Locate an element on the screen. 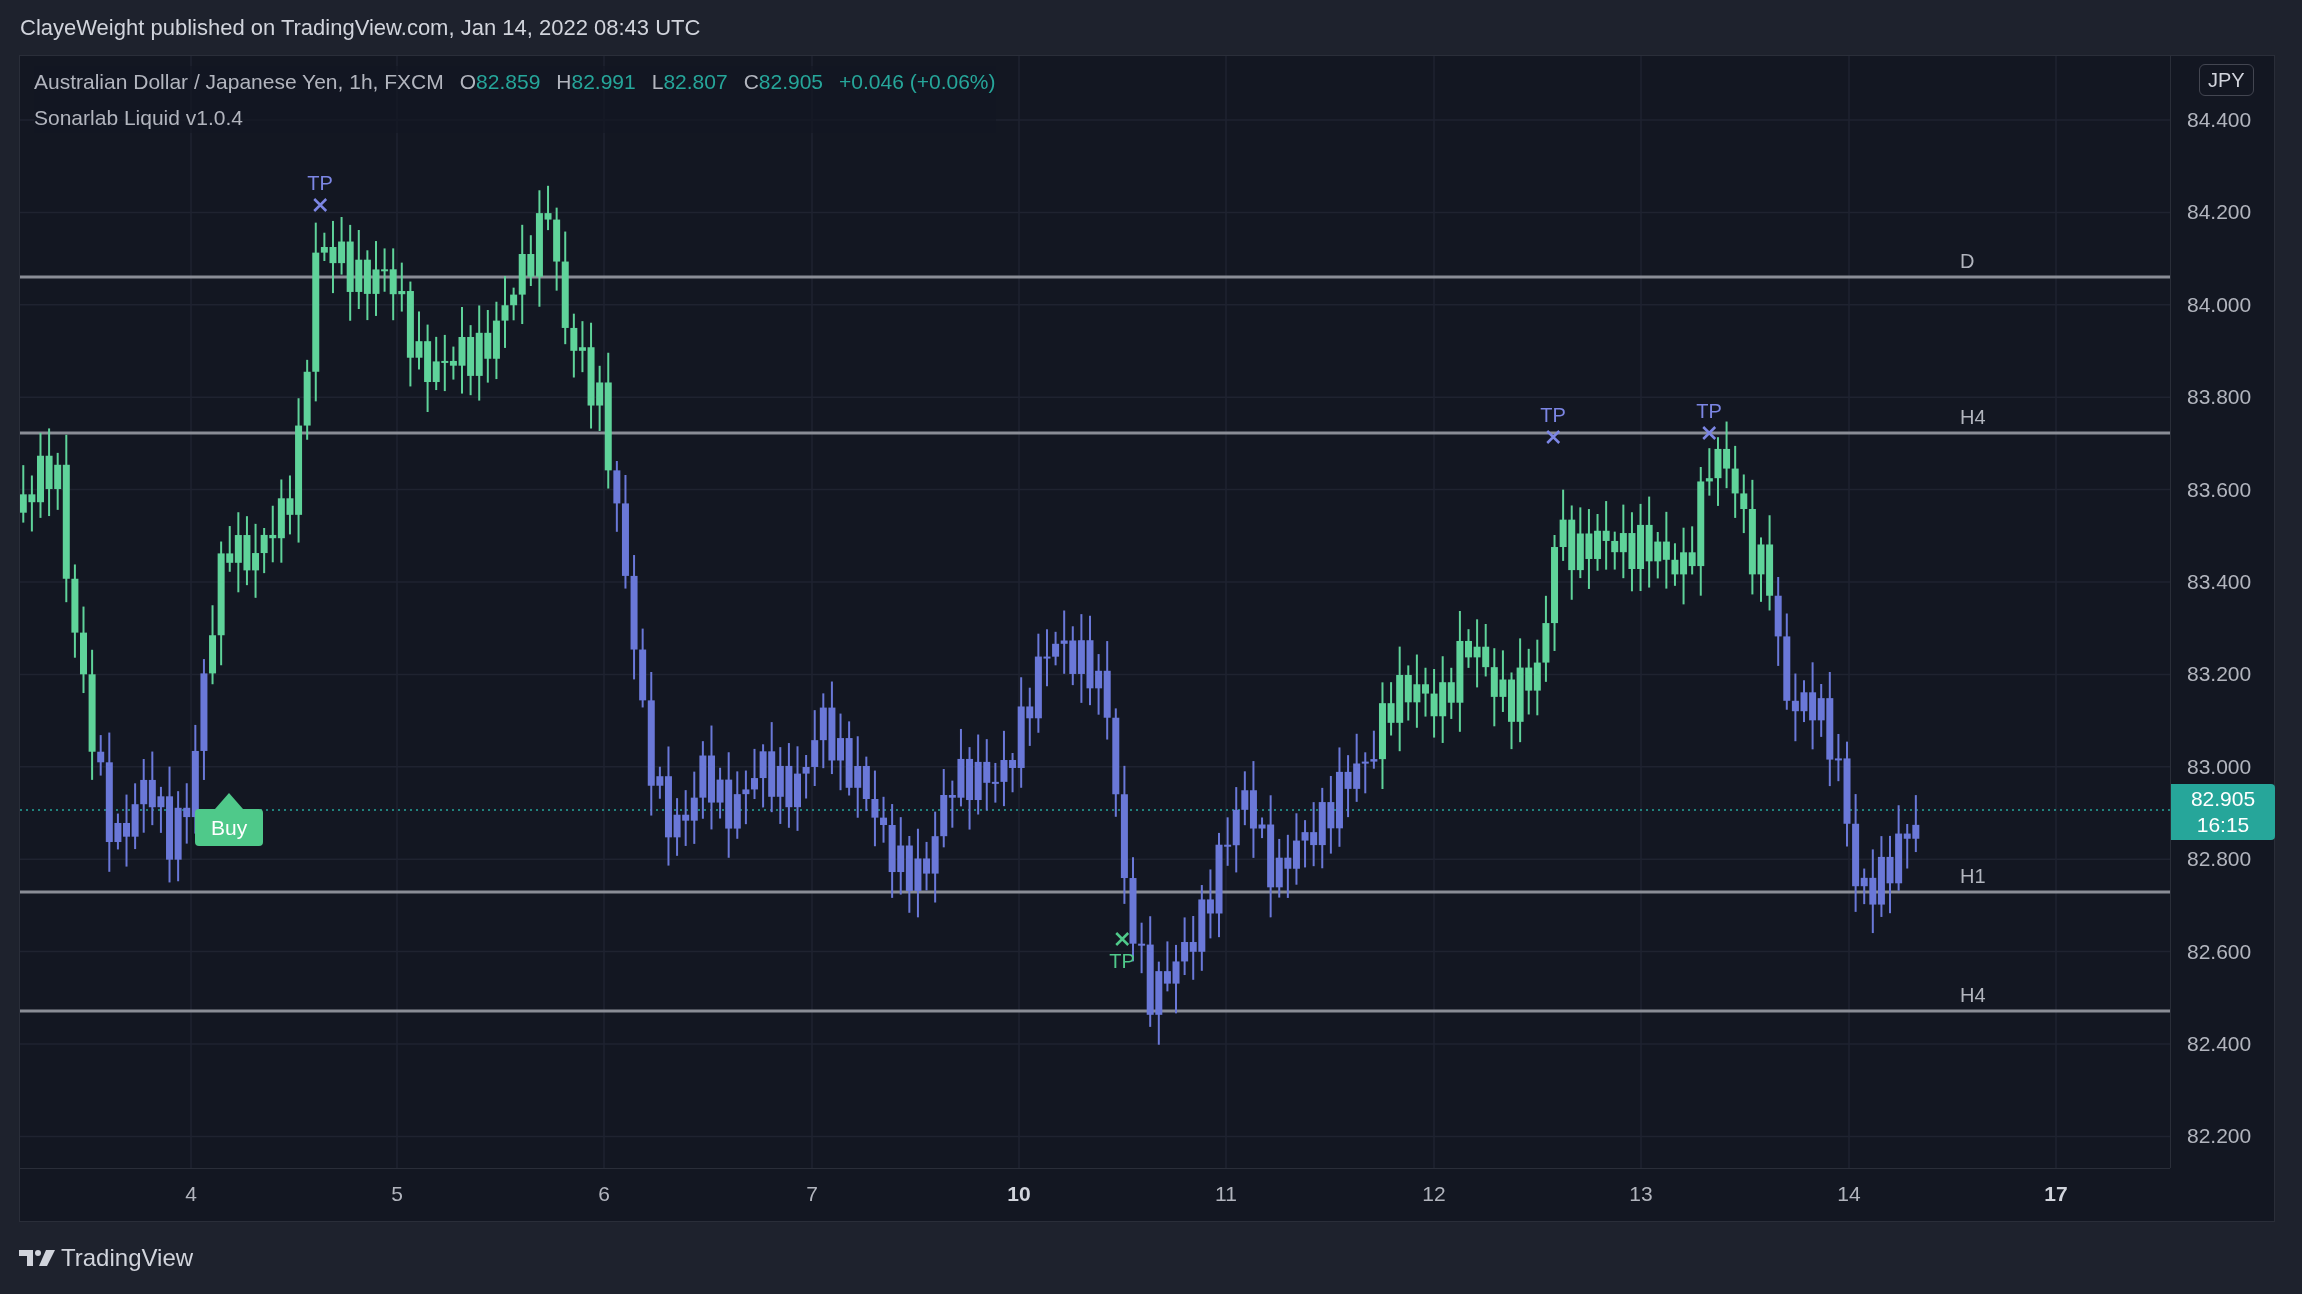 This screenshot has width=2302, height=1294. price-axis-label: 83.200 is located at coordinates (2219, 674).